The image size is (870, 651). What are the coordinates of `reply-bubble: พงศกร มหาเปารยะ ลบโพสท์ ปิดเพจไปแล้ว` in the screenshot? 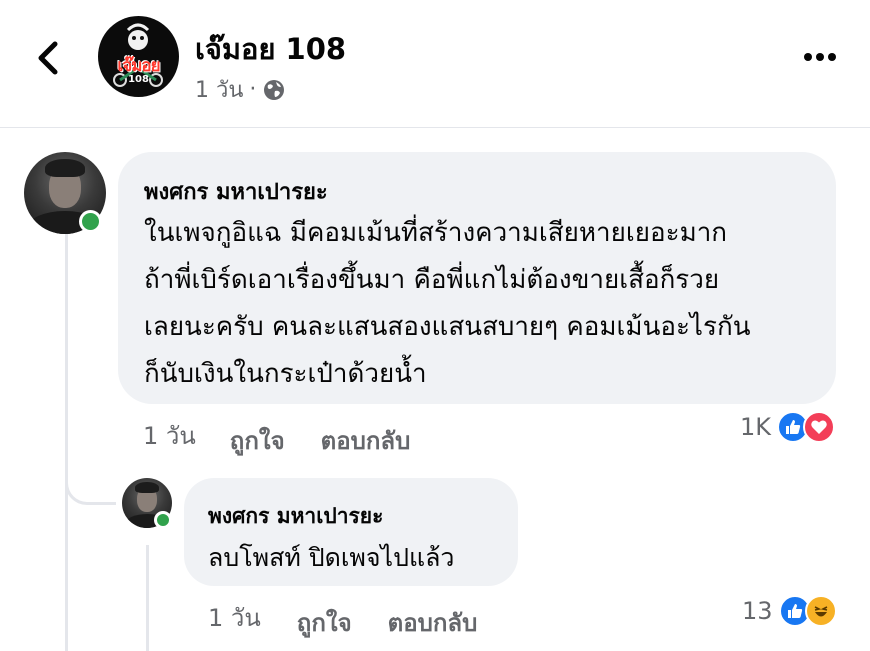 It's located at (351, 532).